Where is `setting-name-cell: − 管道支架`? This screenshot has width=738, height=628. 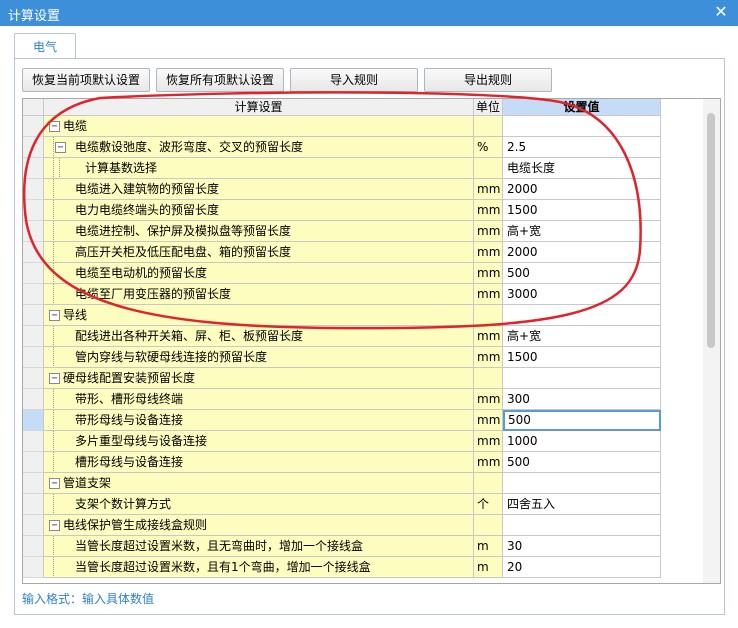 setting-name-cell: − 管道支架 is located at coordinates (259, 483).